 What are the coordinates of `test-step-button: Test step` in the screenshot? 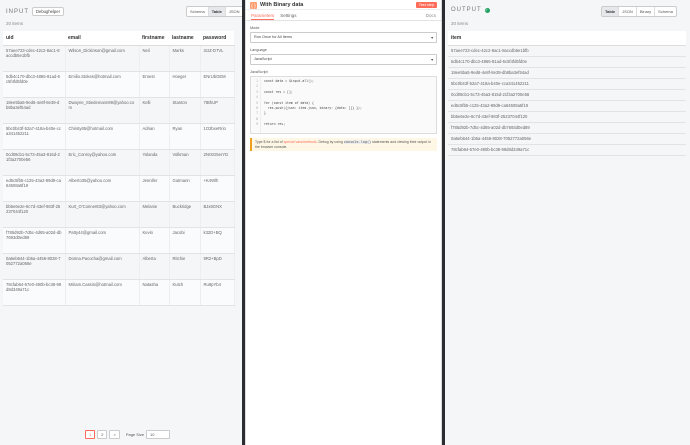 It's located at (426, 4).